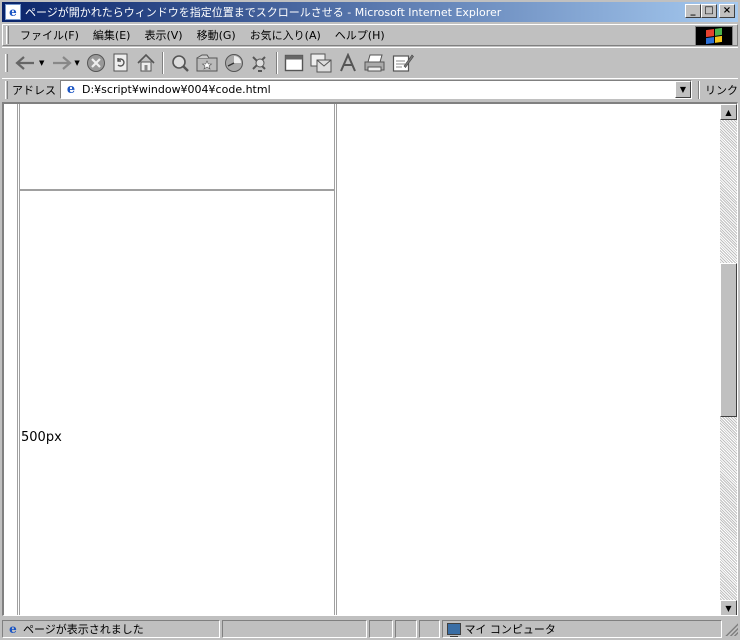  What do you see at coordinates (510, 629) in the screenshot?
I see `status-zone: マイ コンピュータ` at bounding box center [510, 629].